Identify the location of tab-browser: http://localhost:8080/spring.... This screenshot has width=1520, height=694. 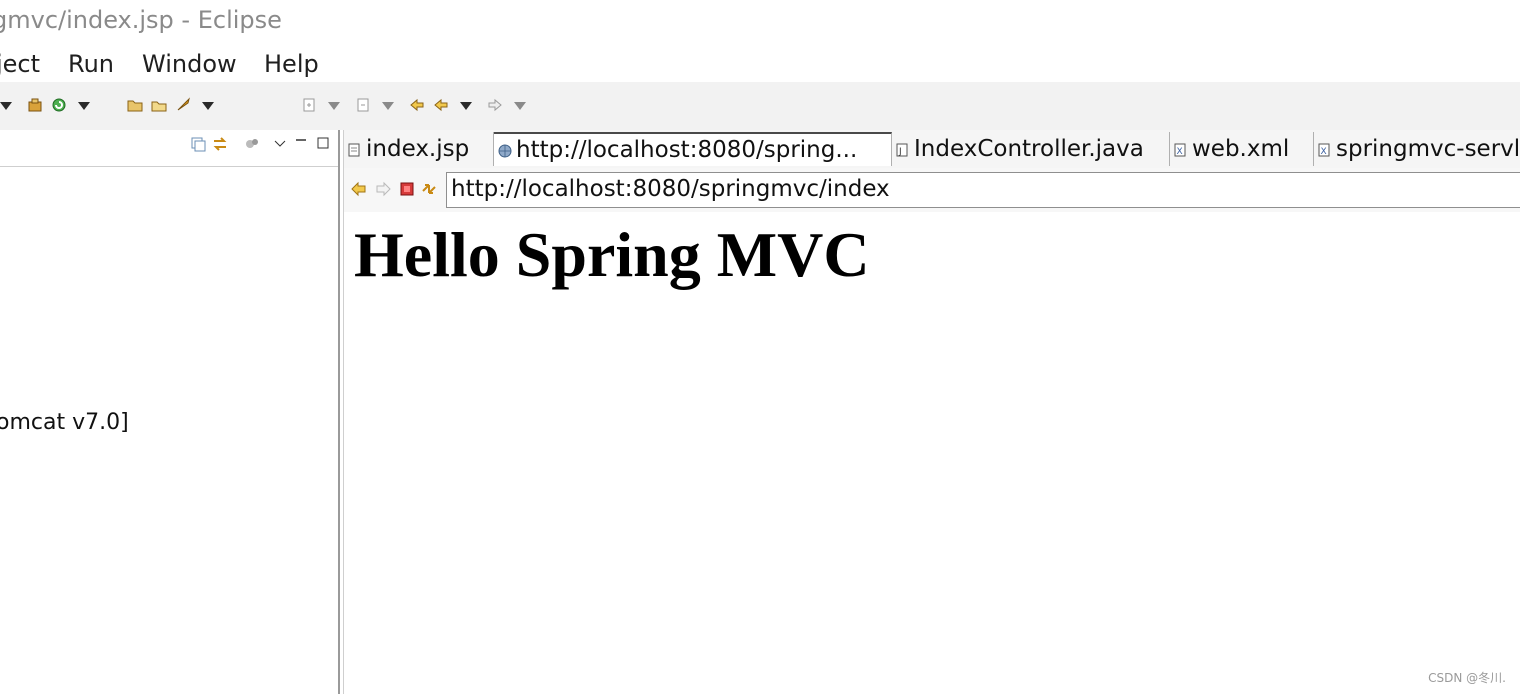
(693, 149).